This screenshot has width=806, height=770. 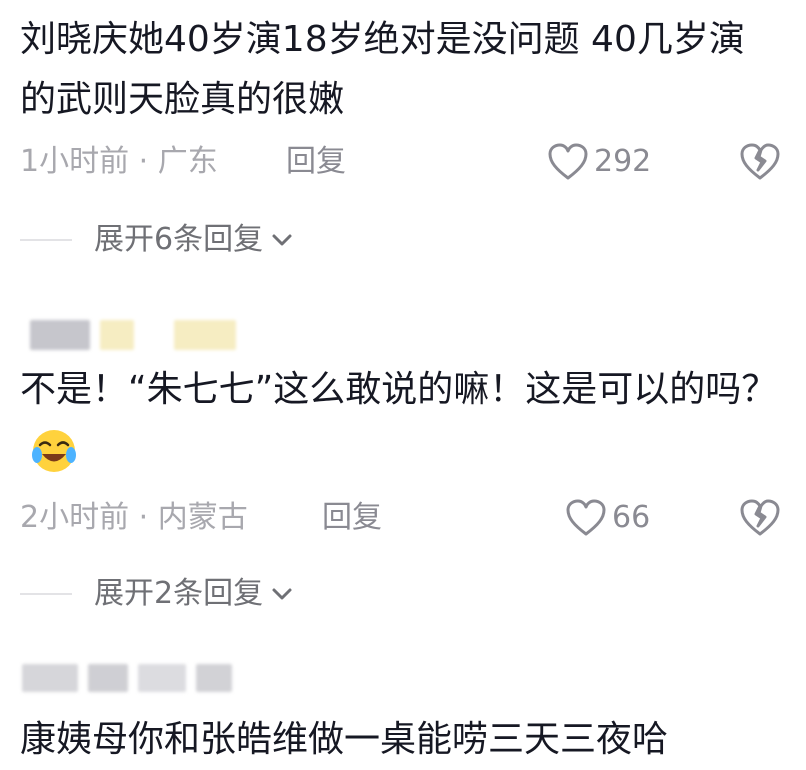 What do you see at coordinates (399, 389) in the screenshot?
I see `comment-text-body: 不是！“朱七七”这么敢说的嘛！这是可以的吗？` at bounding box center [399, 389].